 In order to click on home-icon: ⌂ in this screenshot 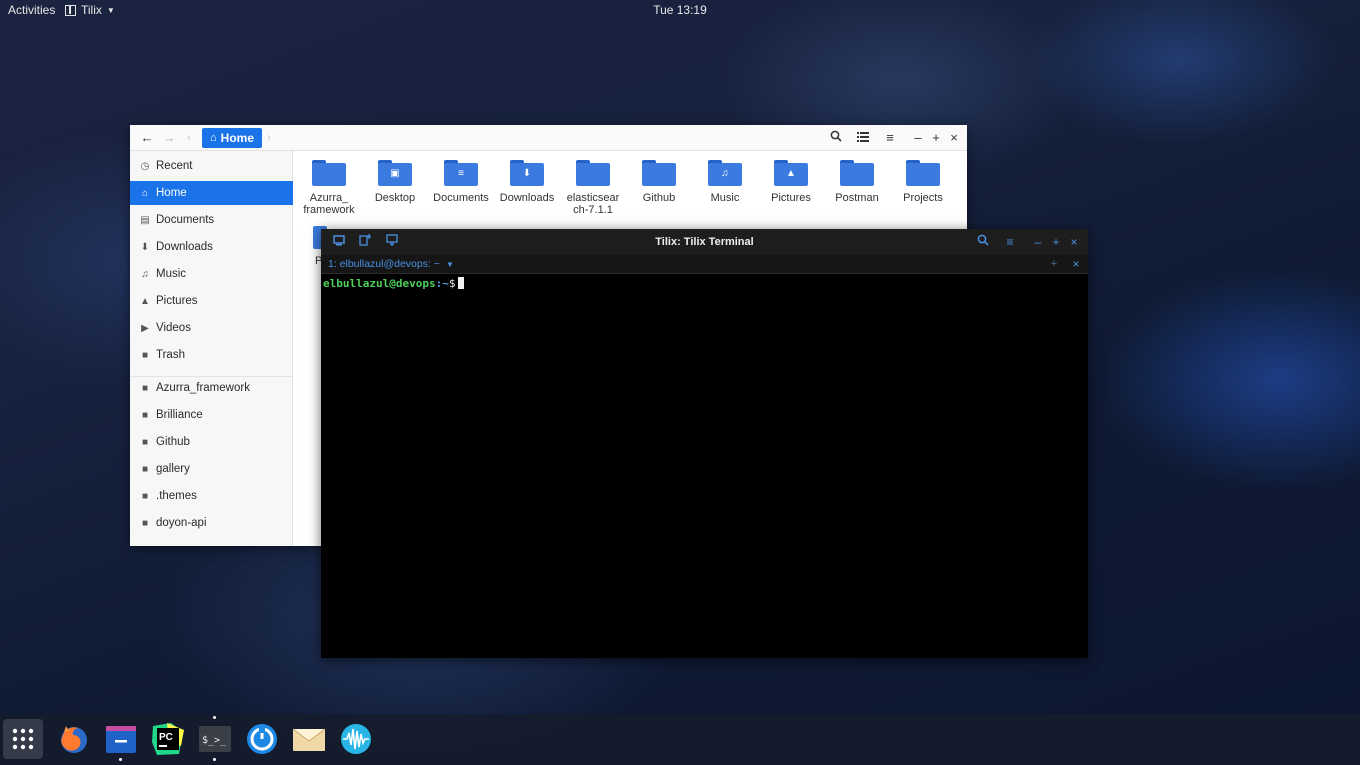, I will do `click(145, 193)`.